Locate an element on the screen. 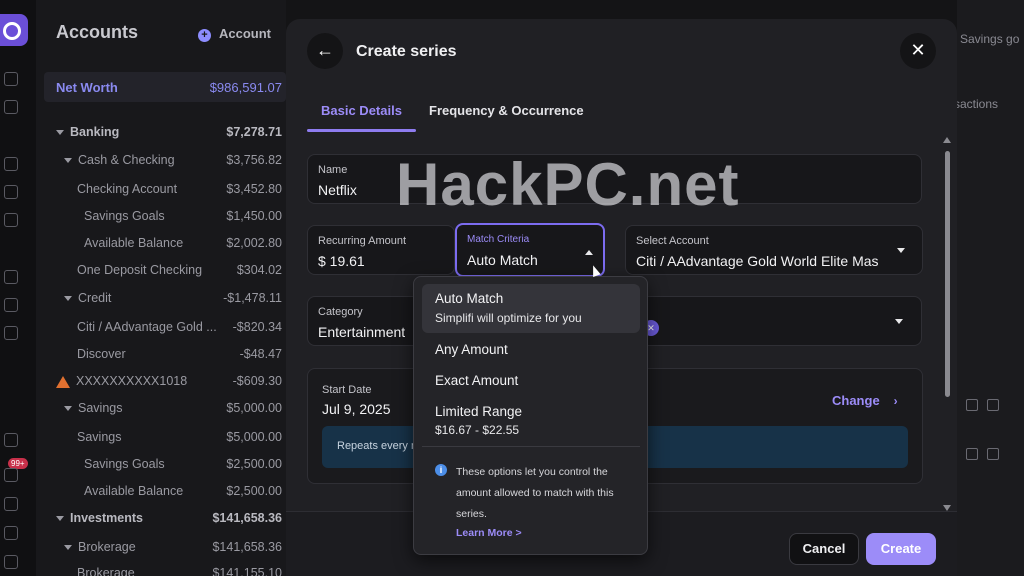 This screenshot has width=1024, height=576. option-limited-range: Limited Range $16.67 - $22.55 is located at coordinates (531, 421).